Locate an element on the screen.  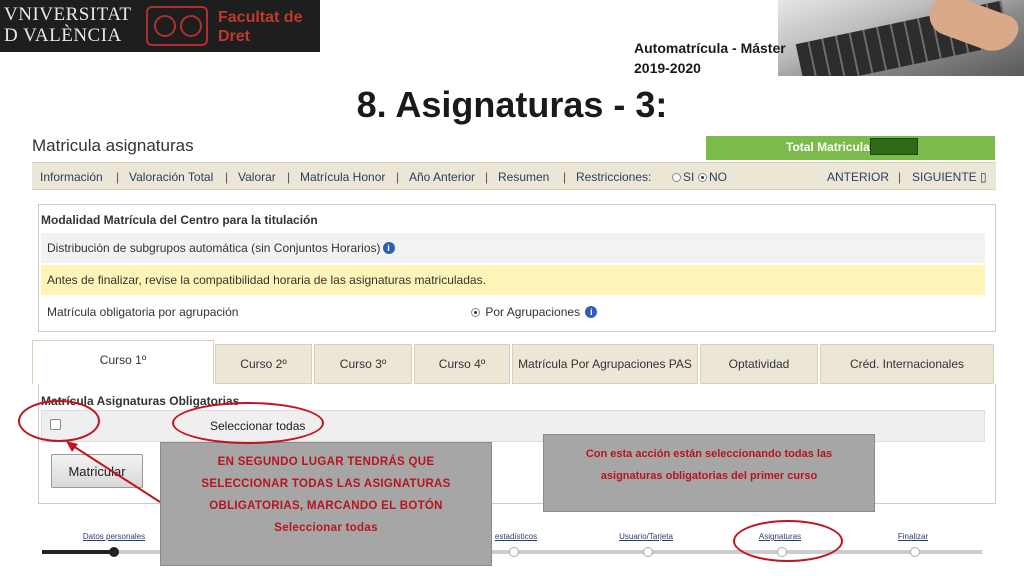
slide-subtitle: Automatrícula - Máster 2019-2020 is located at coordinates (710, 58).